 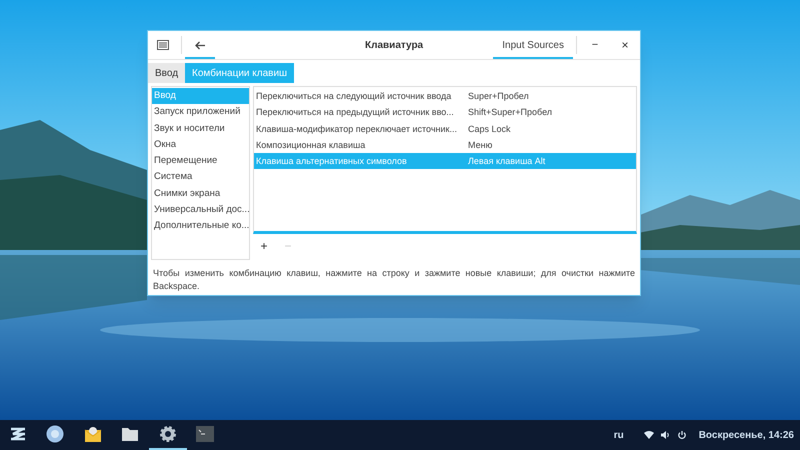 What do you see at coordinates (682, 435) in the screenshot?
I see `power-icon` at bounding box center [682, 435].